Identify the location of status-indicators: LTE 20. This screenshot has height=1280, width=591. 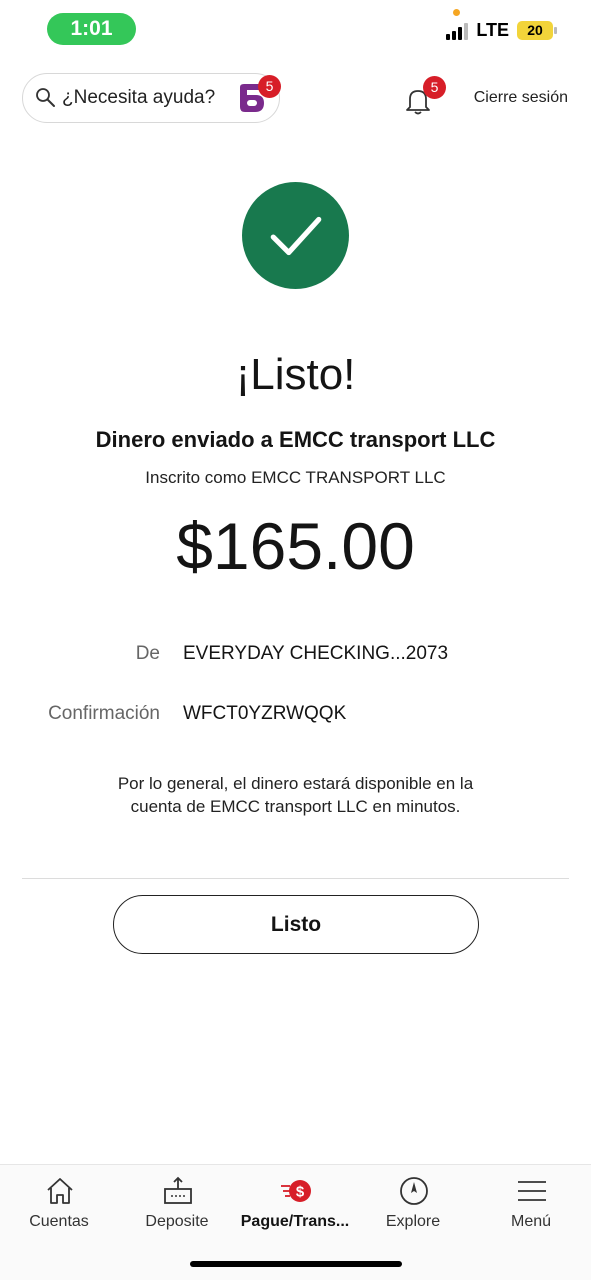
(501, 30).